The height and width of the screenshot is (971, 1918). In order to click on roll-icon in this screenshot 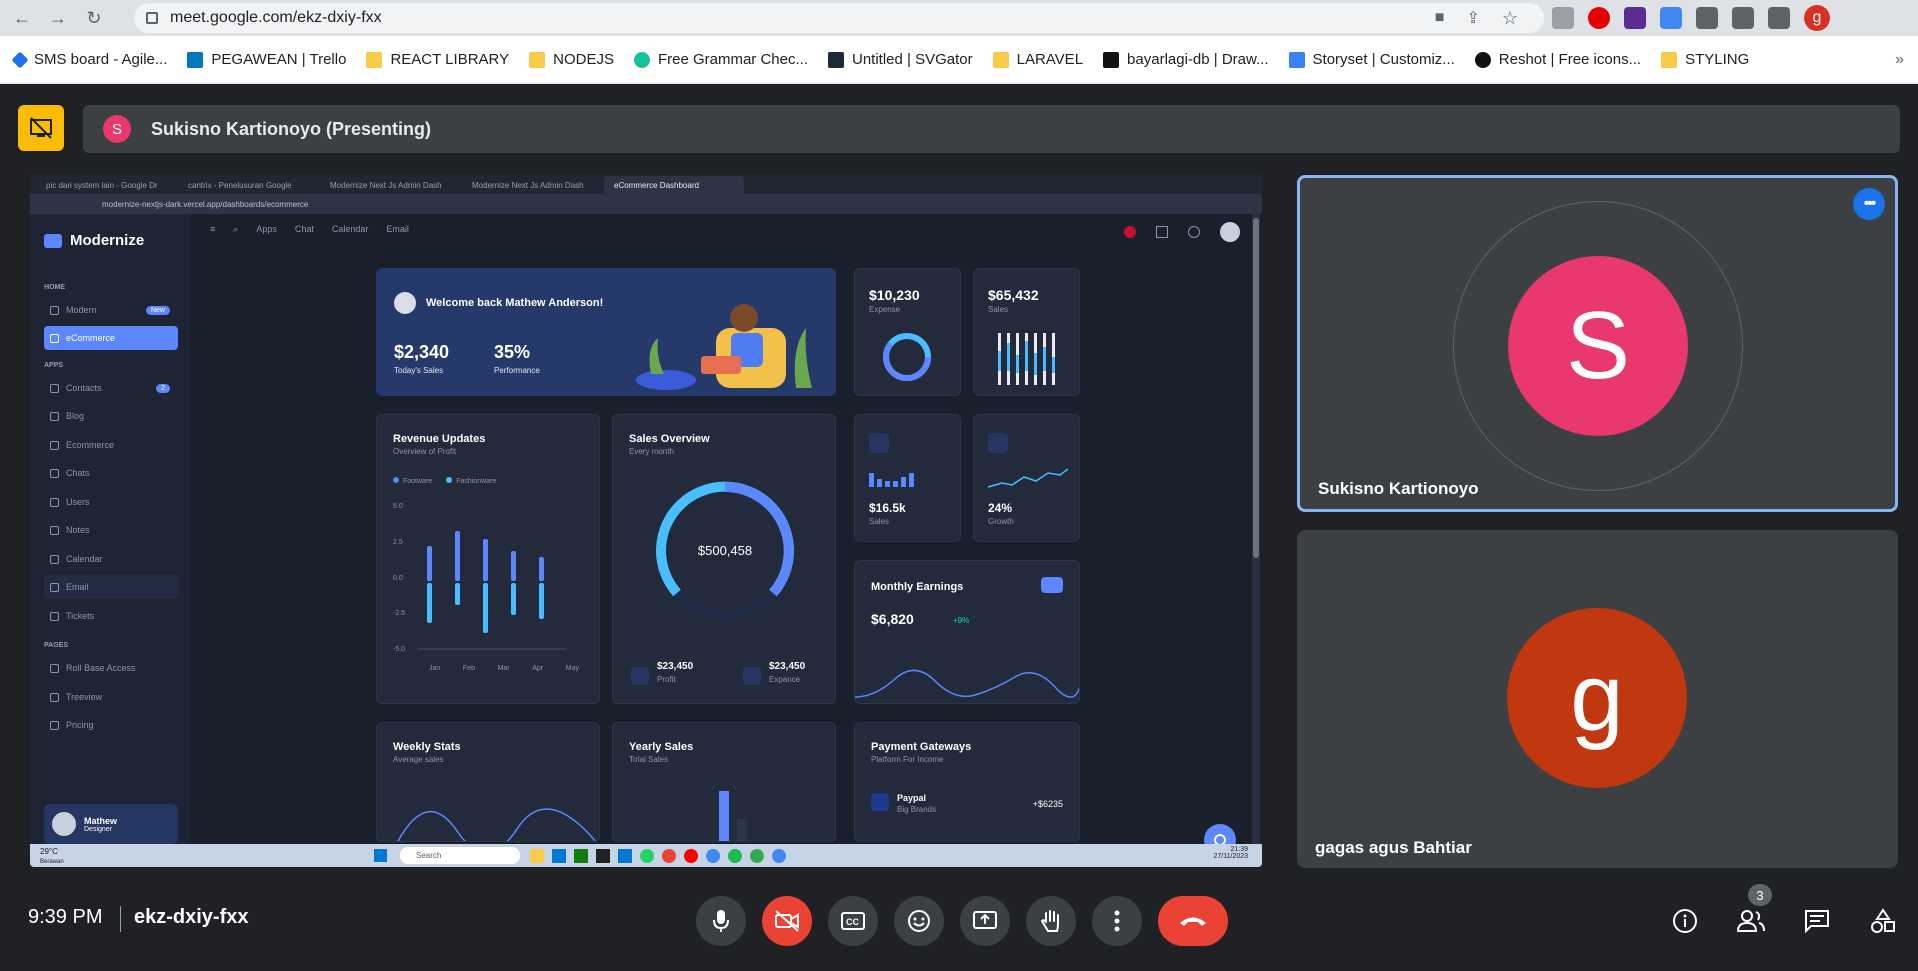, I will do `click(54, 668)`.